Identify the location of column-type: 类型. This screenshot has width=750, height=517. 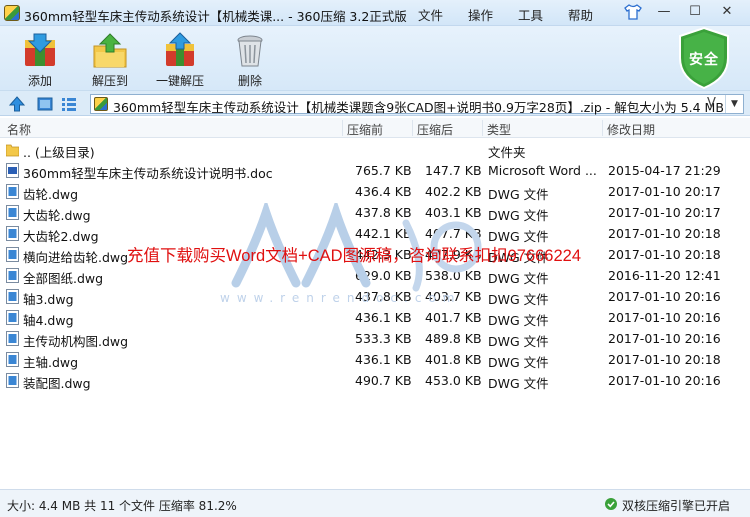
(499, 129).